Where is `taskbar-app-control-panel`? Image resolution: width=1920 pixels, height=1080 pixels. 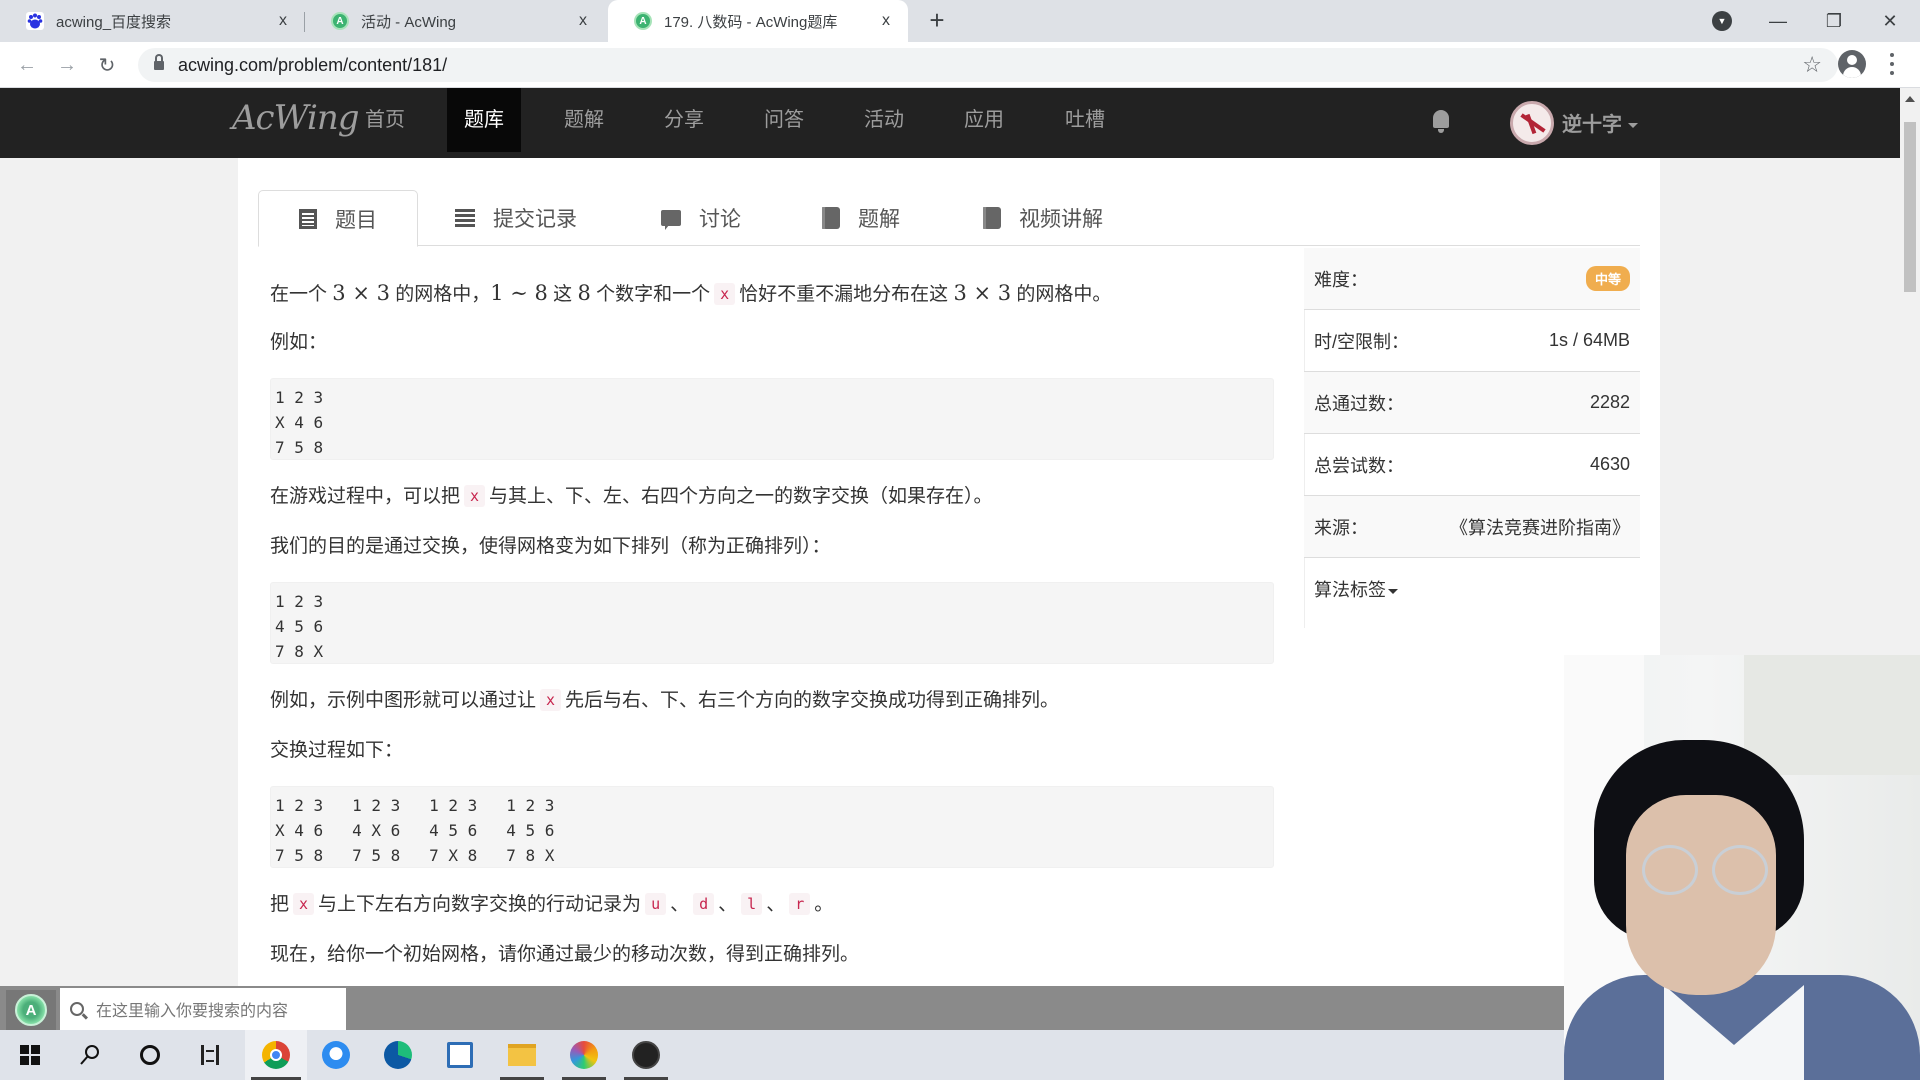
taskbar-app-control-panel is located at coordinates (460, 1055).